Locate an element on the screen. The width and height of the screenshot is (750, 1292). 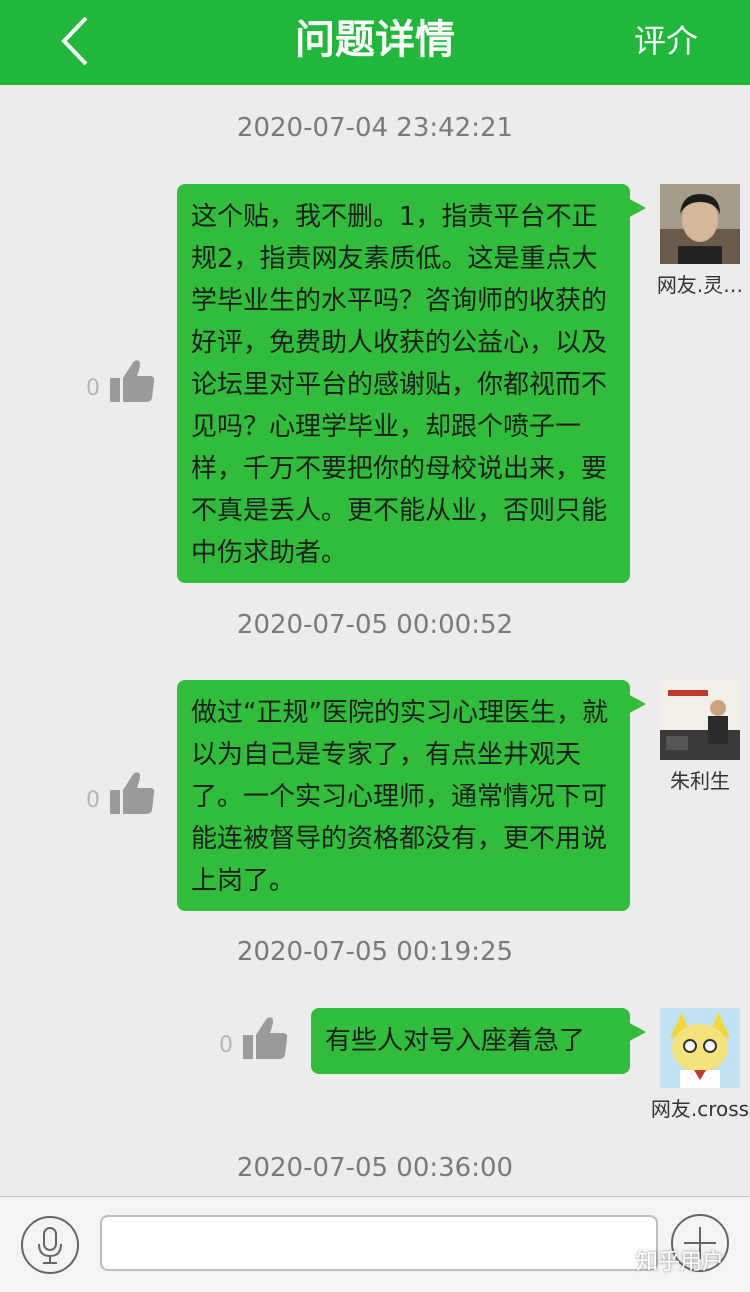
message-timestamp: 2020-07-05 00:19:25 is located at coordinates (375, 952).